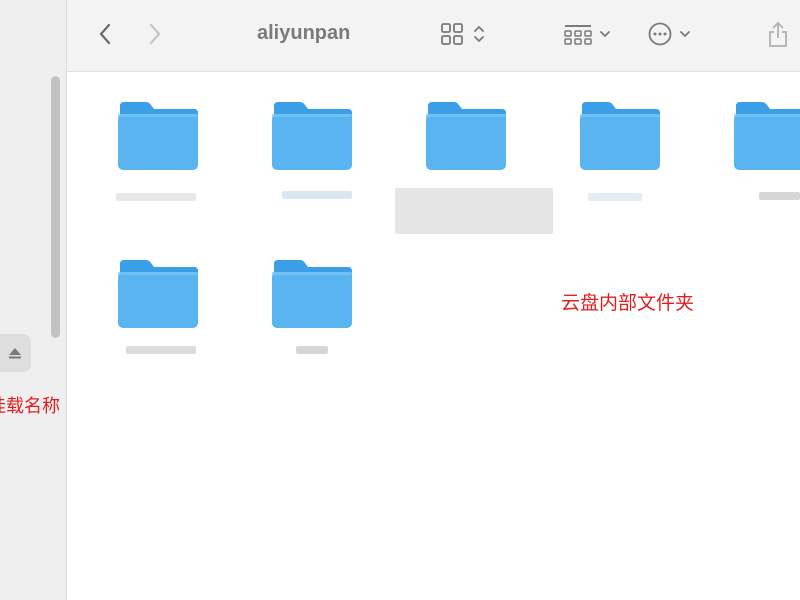  I want to click on sidebar: 挂载名称, so click(33, 300).